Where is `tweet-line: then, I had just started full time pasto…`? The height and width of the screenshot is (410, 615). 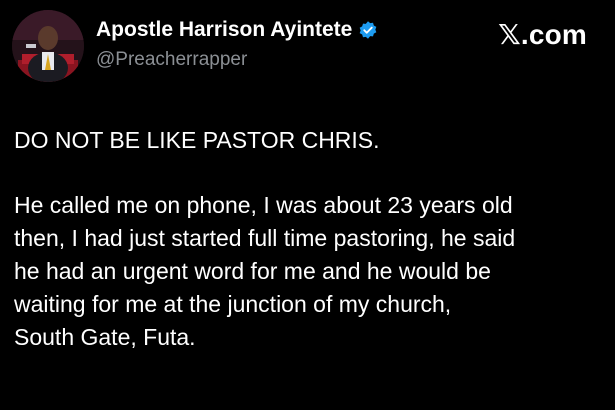
tweet-line: then, I had just started full time pasto… is located at coordinates (265, 238).